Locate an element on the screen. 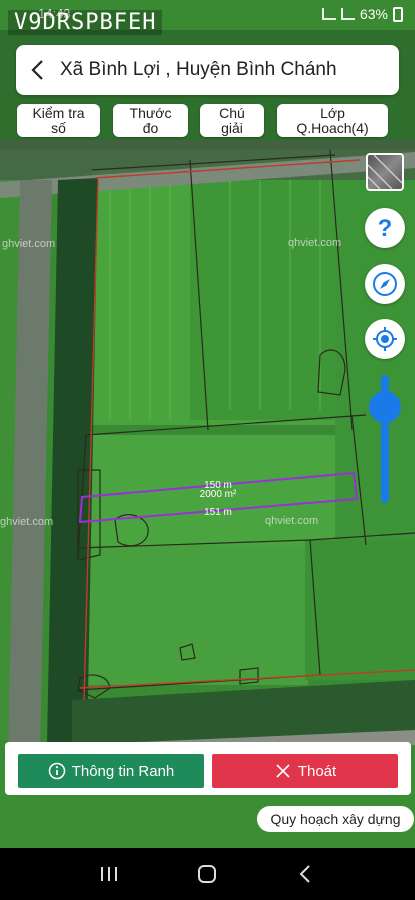 The width and height of the screenshot is (415, 900). layers-icon is located at coordinates (385, 172).